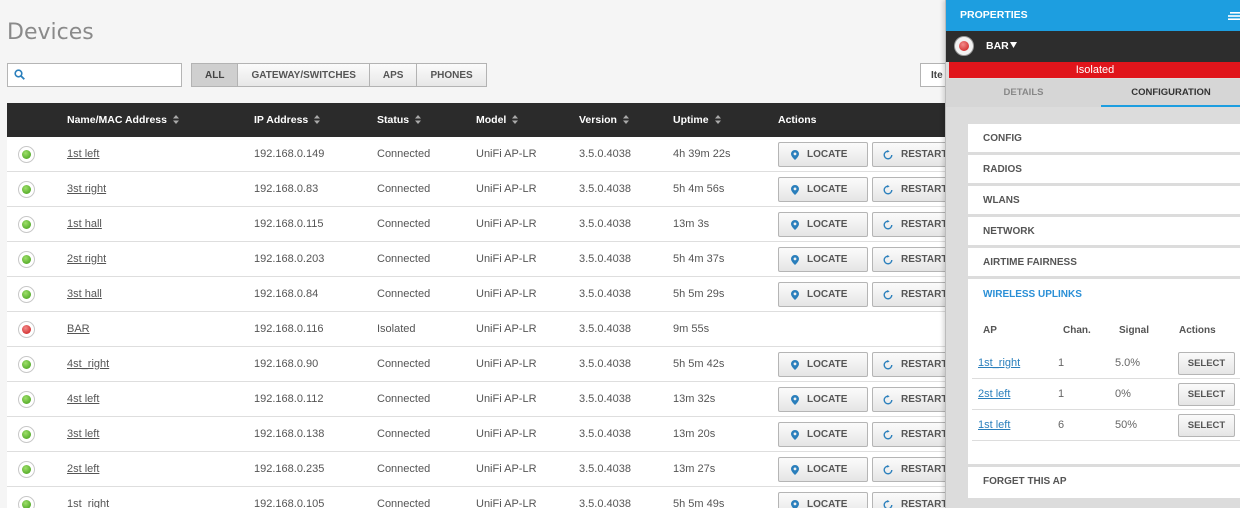 The width and height of the screenshot is (1240, 508). I want to click on uplink-channel: 1, so click(1061, 394).